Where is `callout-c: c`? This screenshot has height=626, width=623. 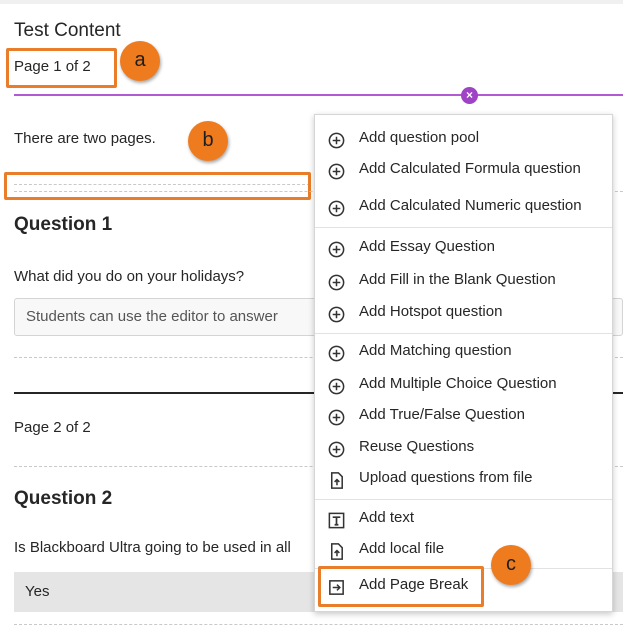 callout-c: c is located at coordinates (511, 565).